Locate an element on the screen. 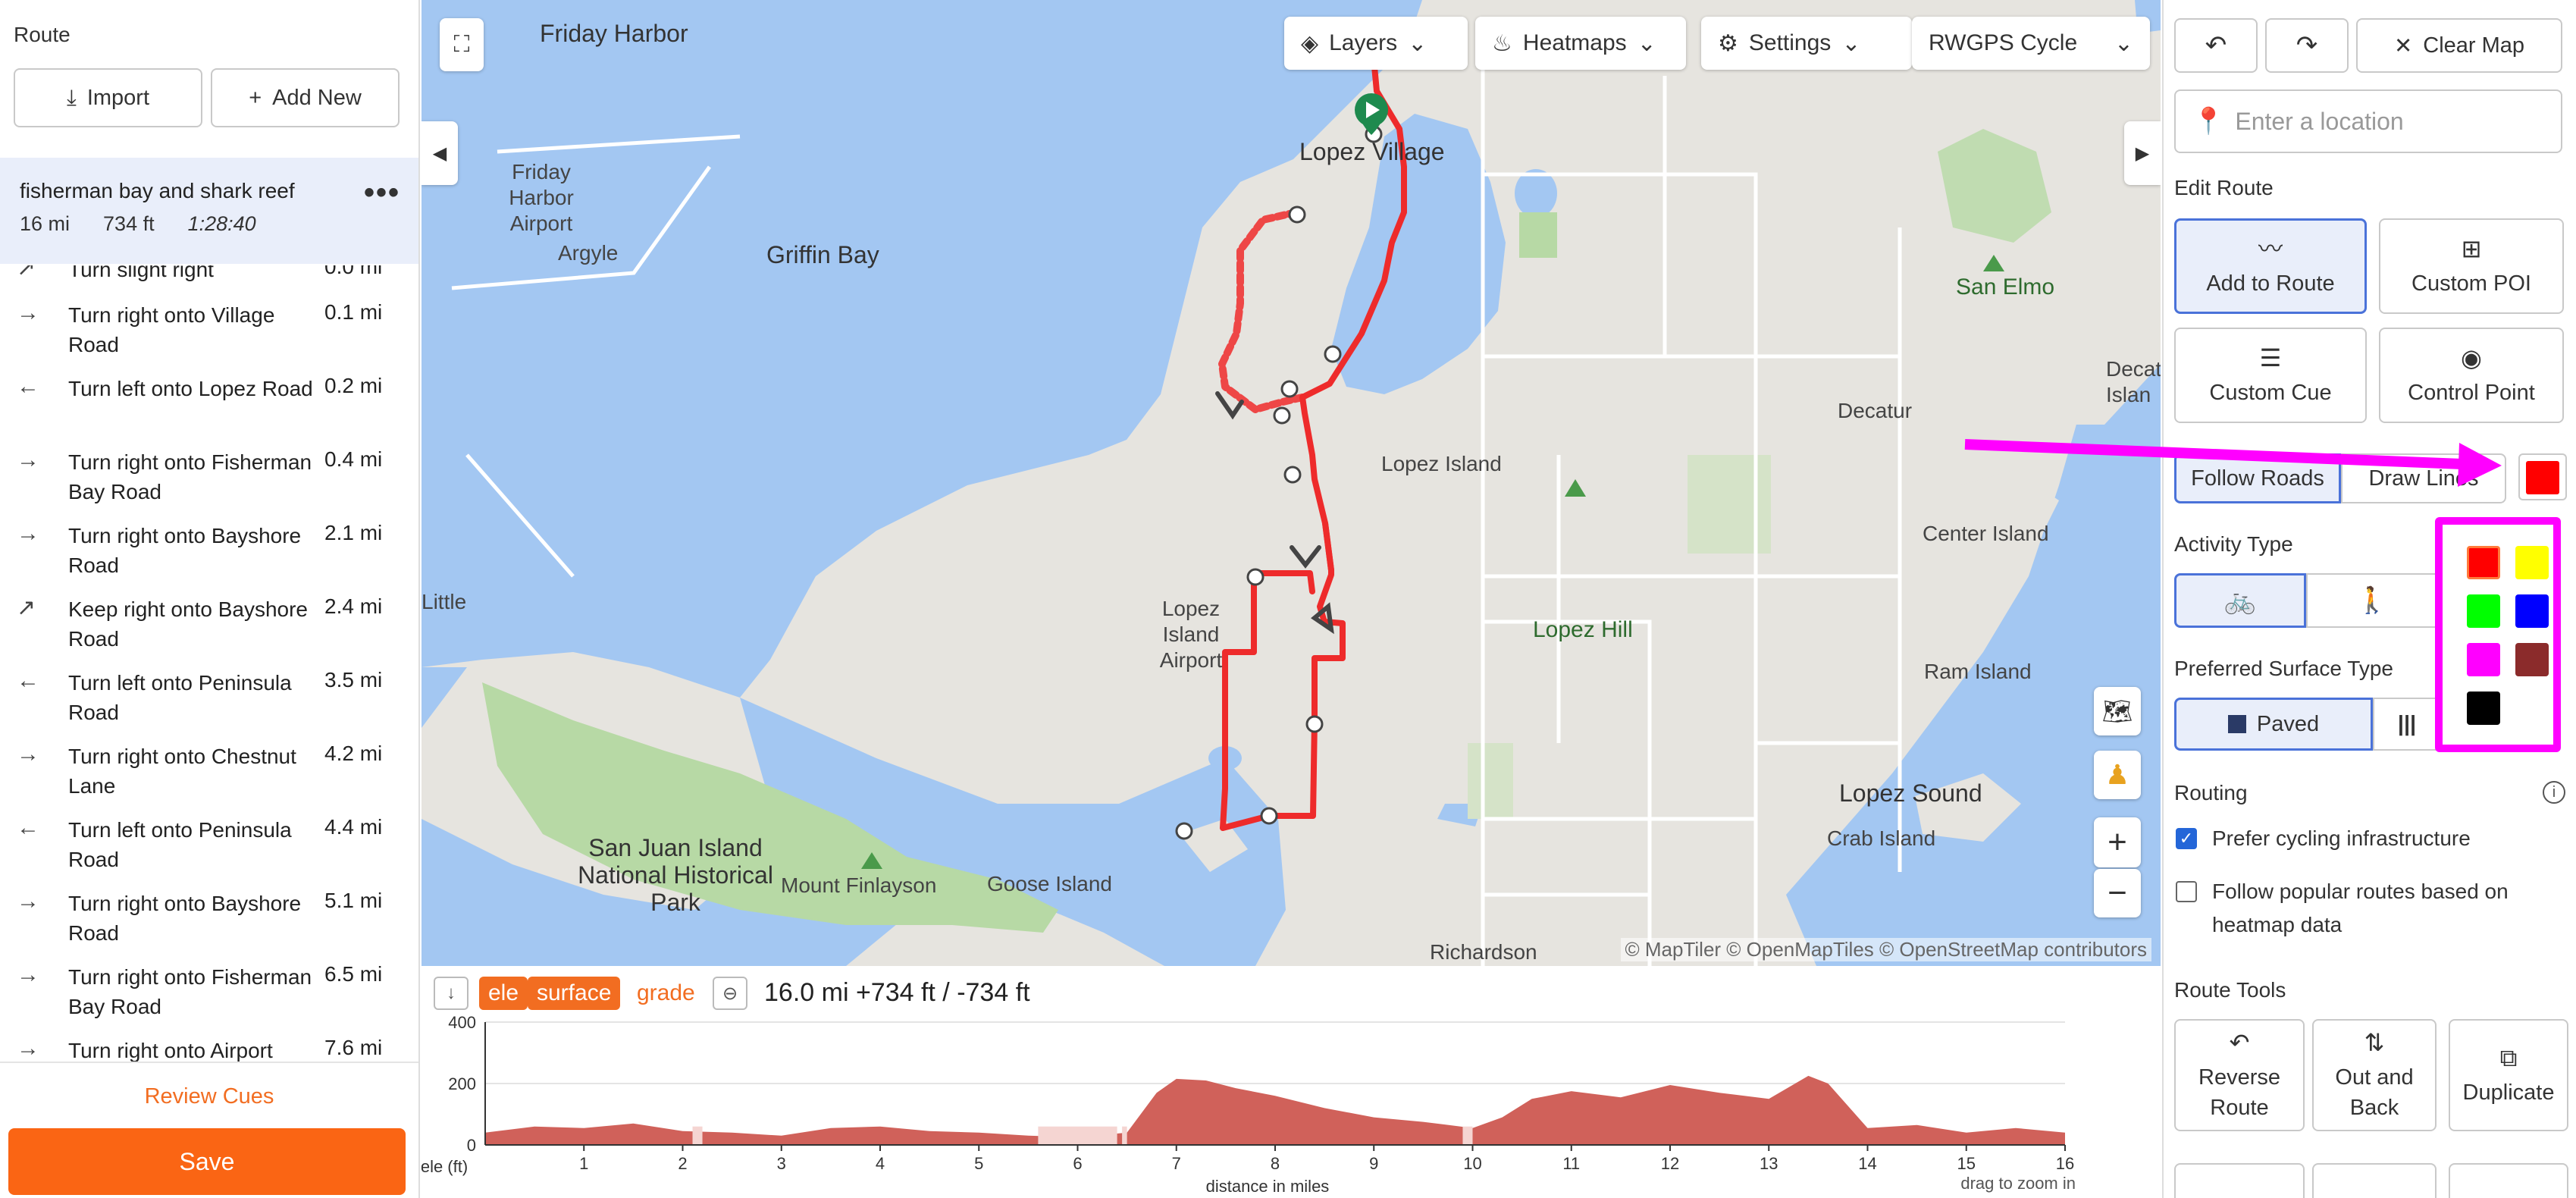  y-axis-label: ele (ft) is located at coordinates (445, 1167).